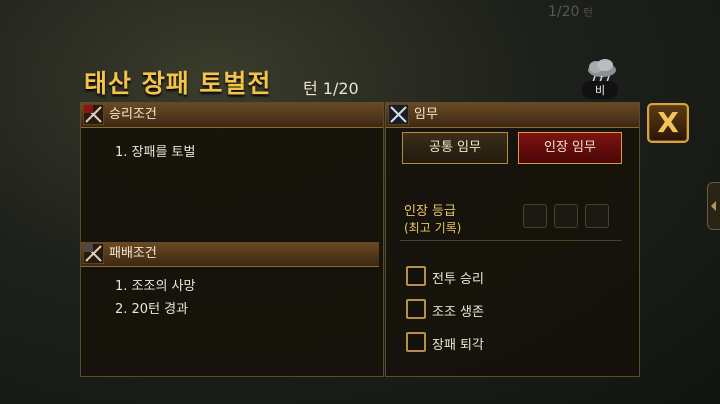  Describe the element at coordinates (152, 309) in the screenshot. I see `list-item: 2. 20턴 경과` at that location.